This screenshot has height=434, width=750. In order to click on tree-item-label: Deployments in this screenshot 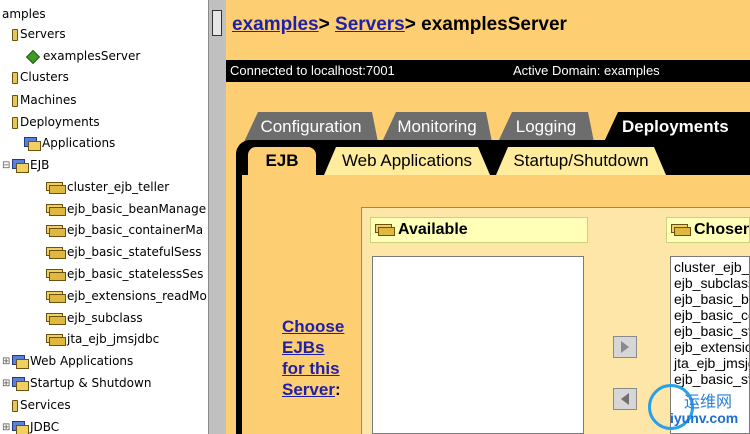, I will do `click(60, 122)`.